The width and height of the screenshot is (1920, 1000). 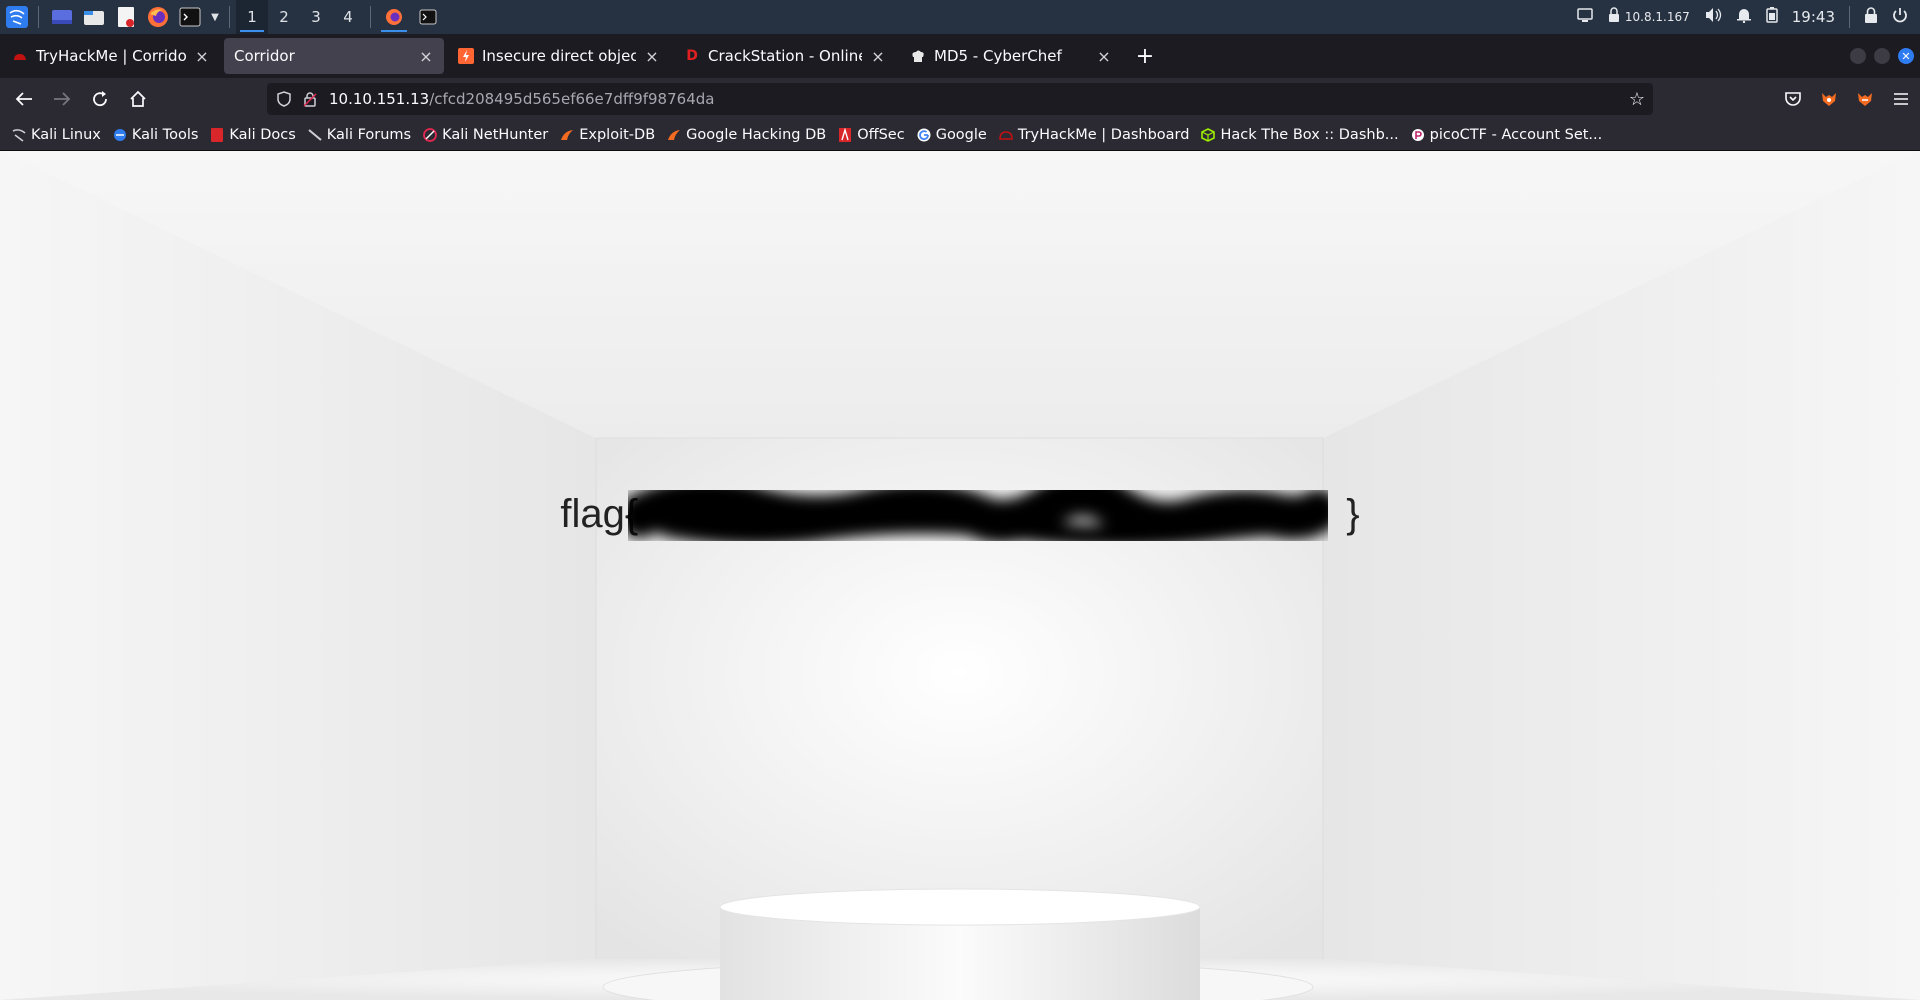 What do you see at coordinates (845, 135) in the screenshot?
I see `offsec-icon` at bounding box center [845, 135].